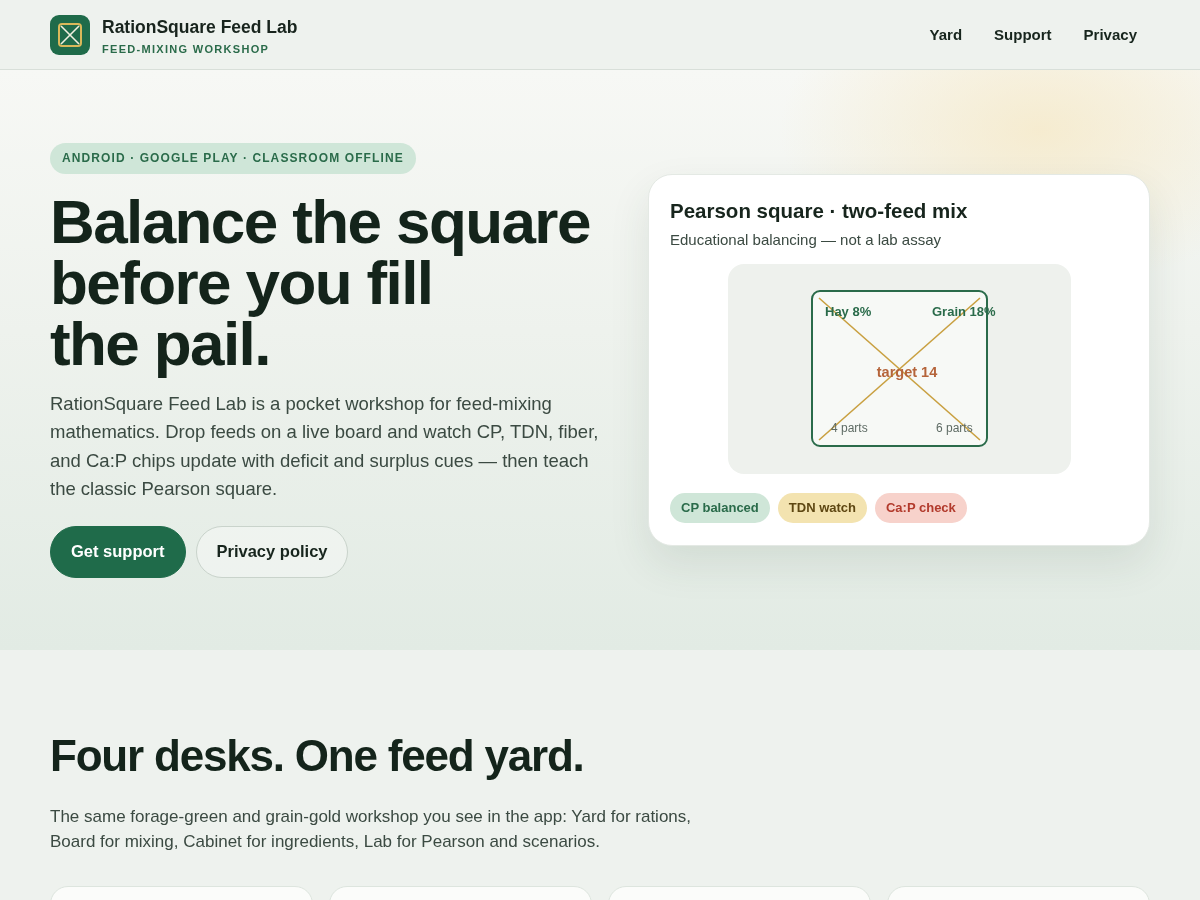 The image size is (1200, 900). Describe the element at coordinates (186, 49) in the screenshot. I see `brand-tagline: FEED-MIXING WORKSHOP` at that location.